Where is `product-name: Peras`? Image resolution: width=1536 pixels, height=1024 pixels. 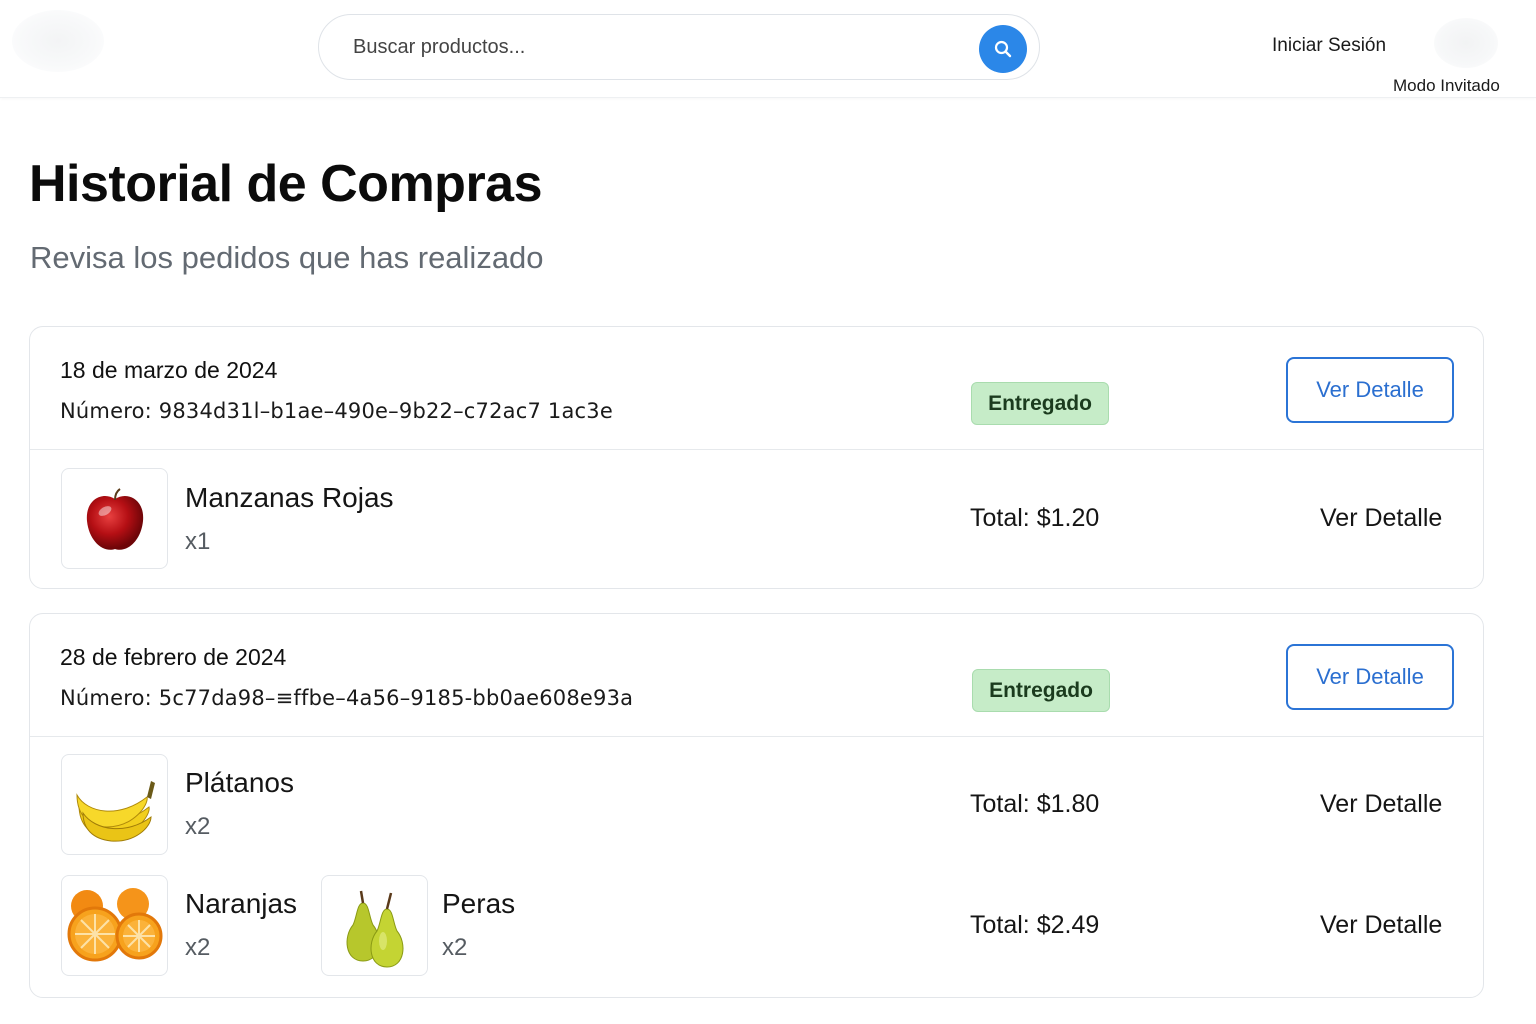 product-name: Peras is located at coordinates (479, 903).